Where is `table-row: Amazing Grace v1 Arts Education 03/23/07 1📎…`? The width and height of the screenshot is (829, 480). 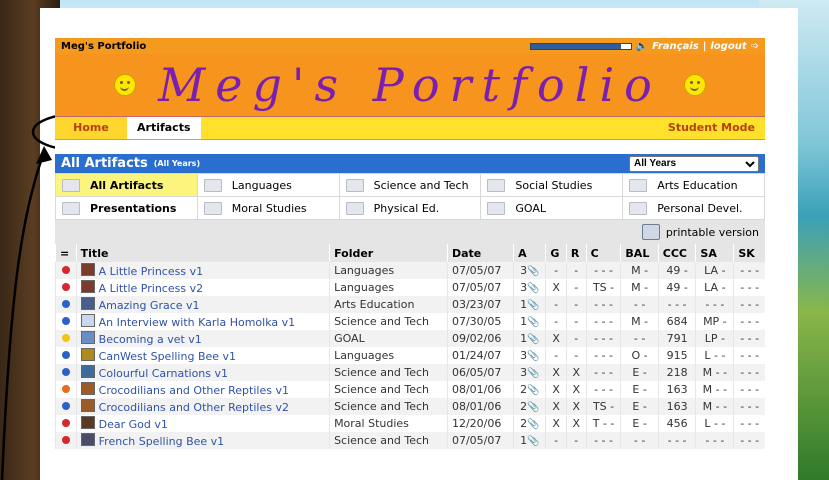 table-row: Amazing Grace v1 Arts Education 03/23/07 1📎… is located at coordinates (410, 304).